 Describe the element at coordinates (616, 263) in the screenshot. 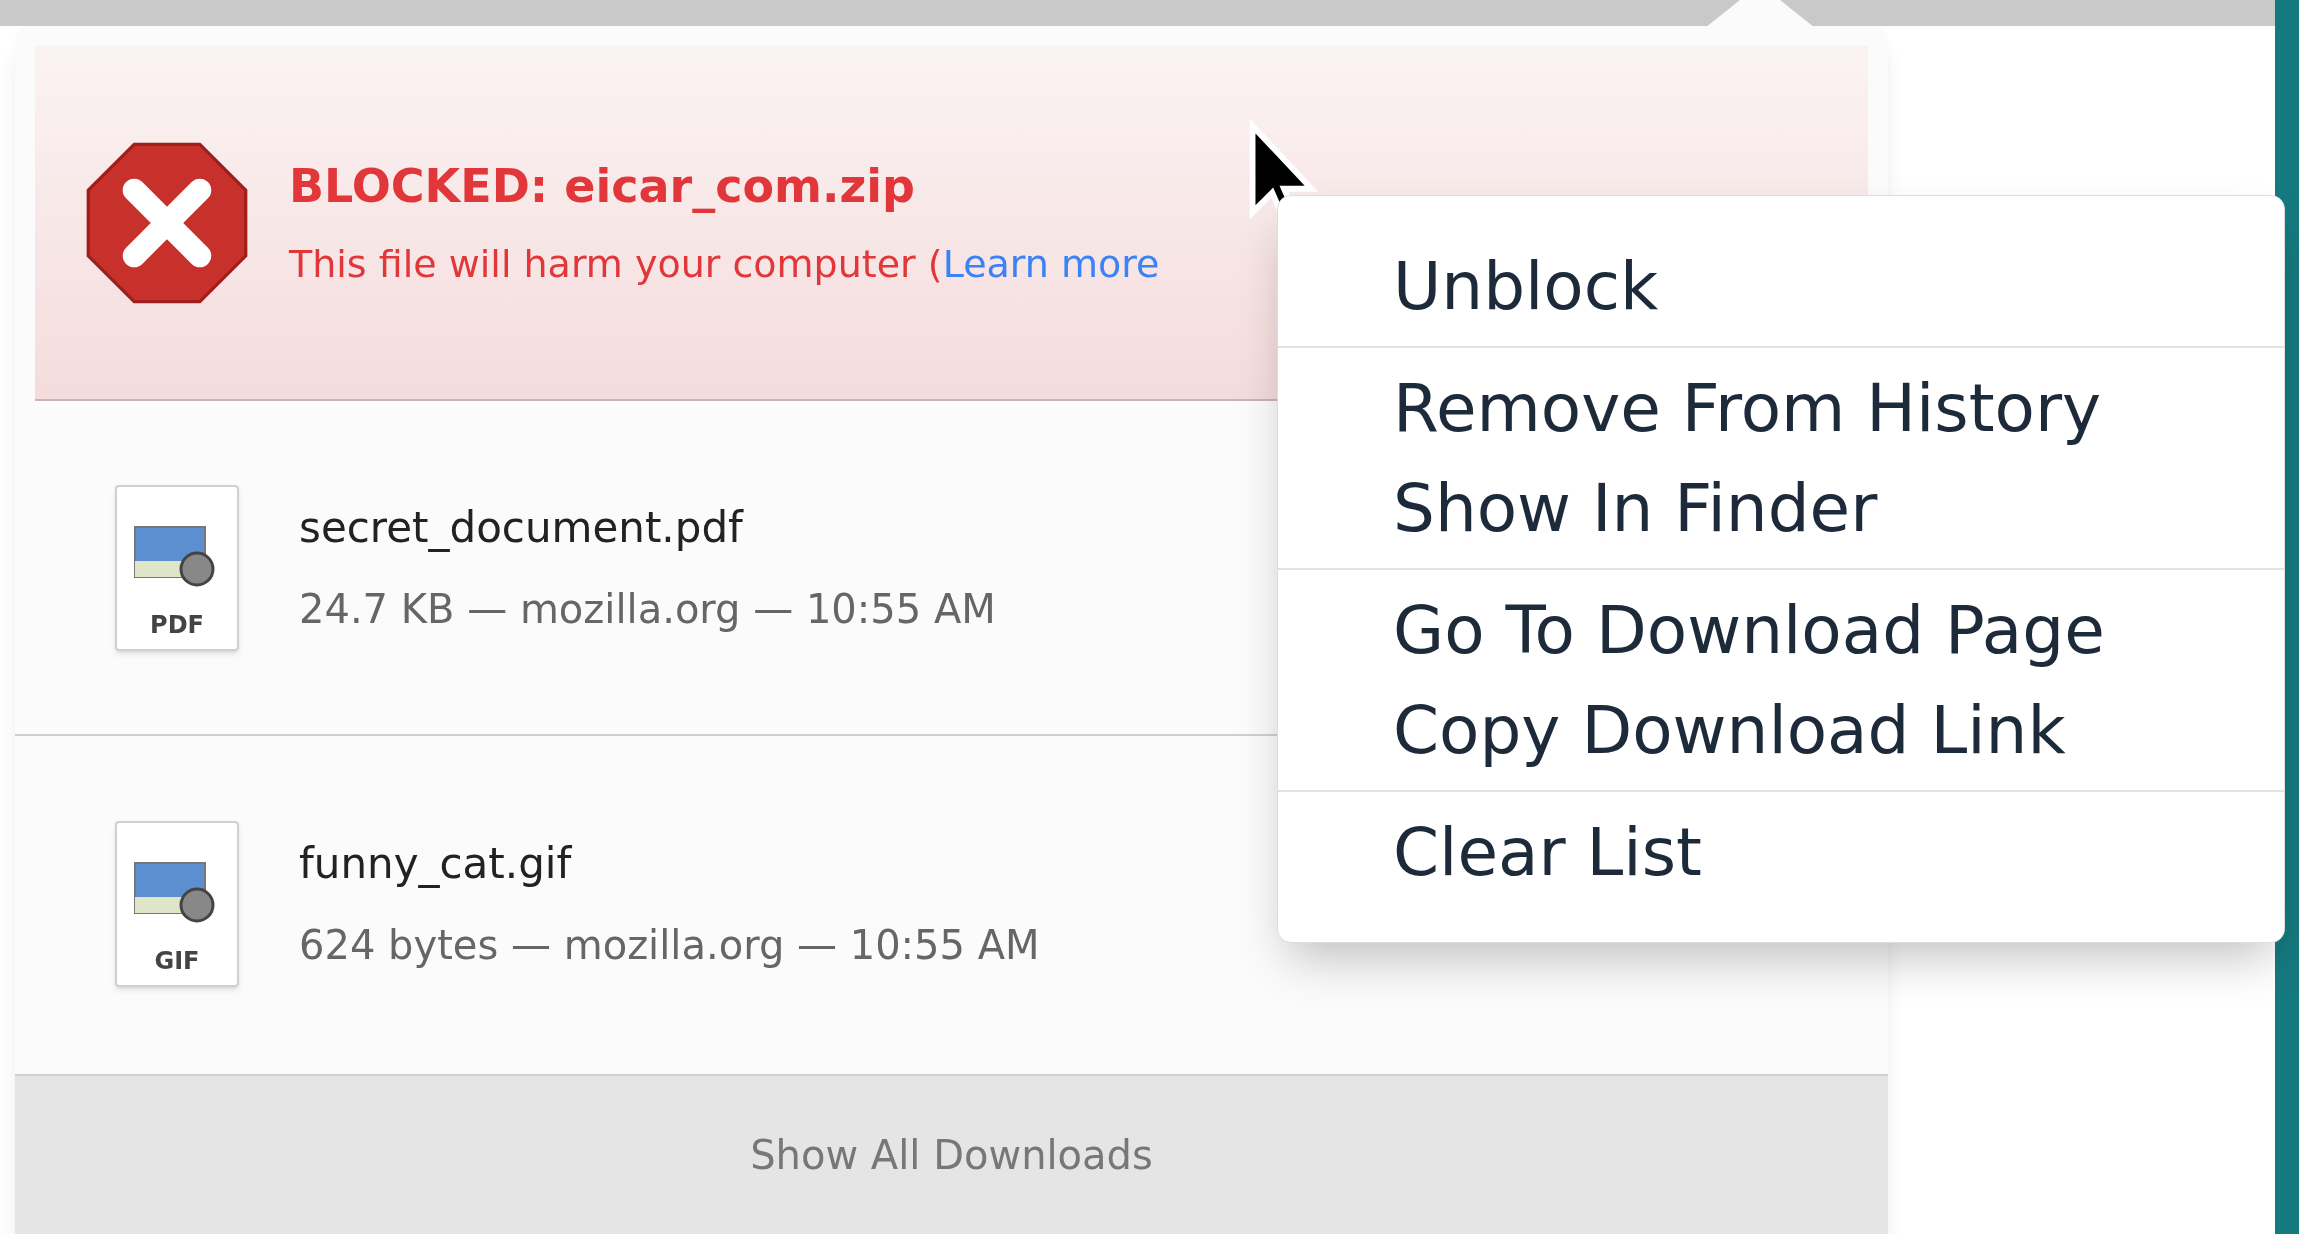

I see `warning-message: This file will harm your computer (` at that location.